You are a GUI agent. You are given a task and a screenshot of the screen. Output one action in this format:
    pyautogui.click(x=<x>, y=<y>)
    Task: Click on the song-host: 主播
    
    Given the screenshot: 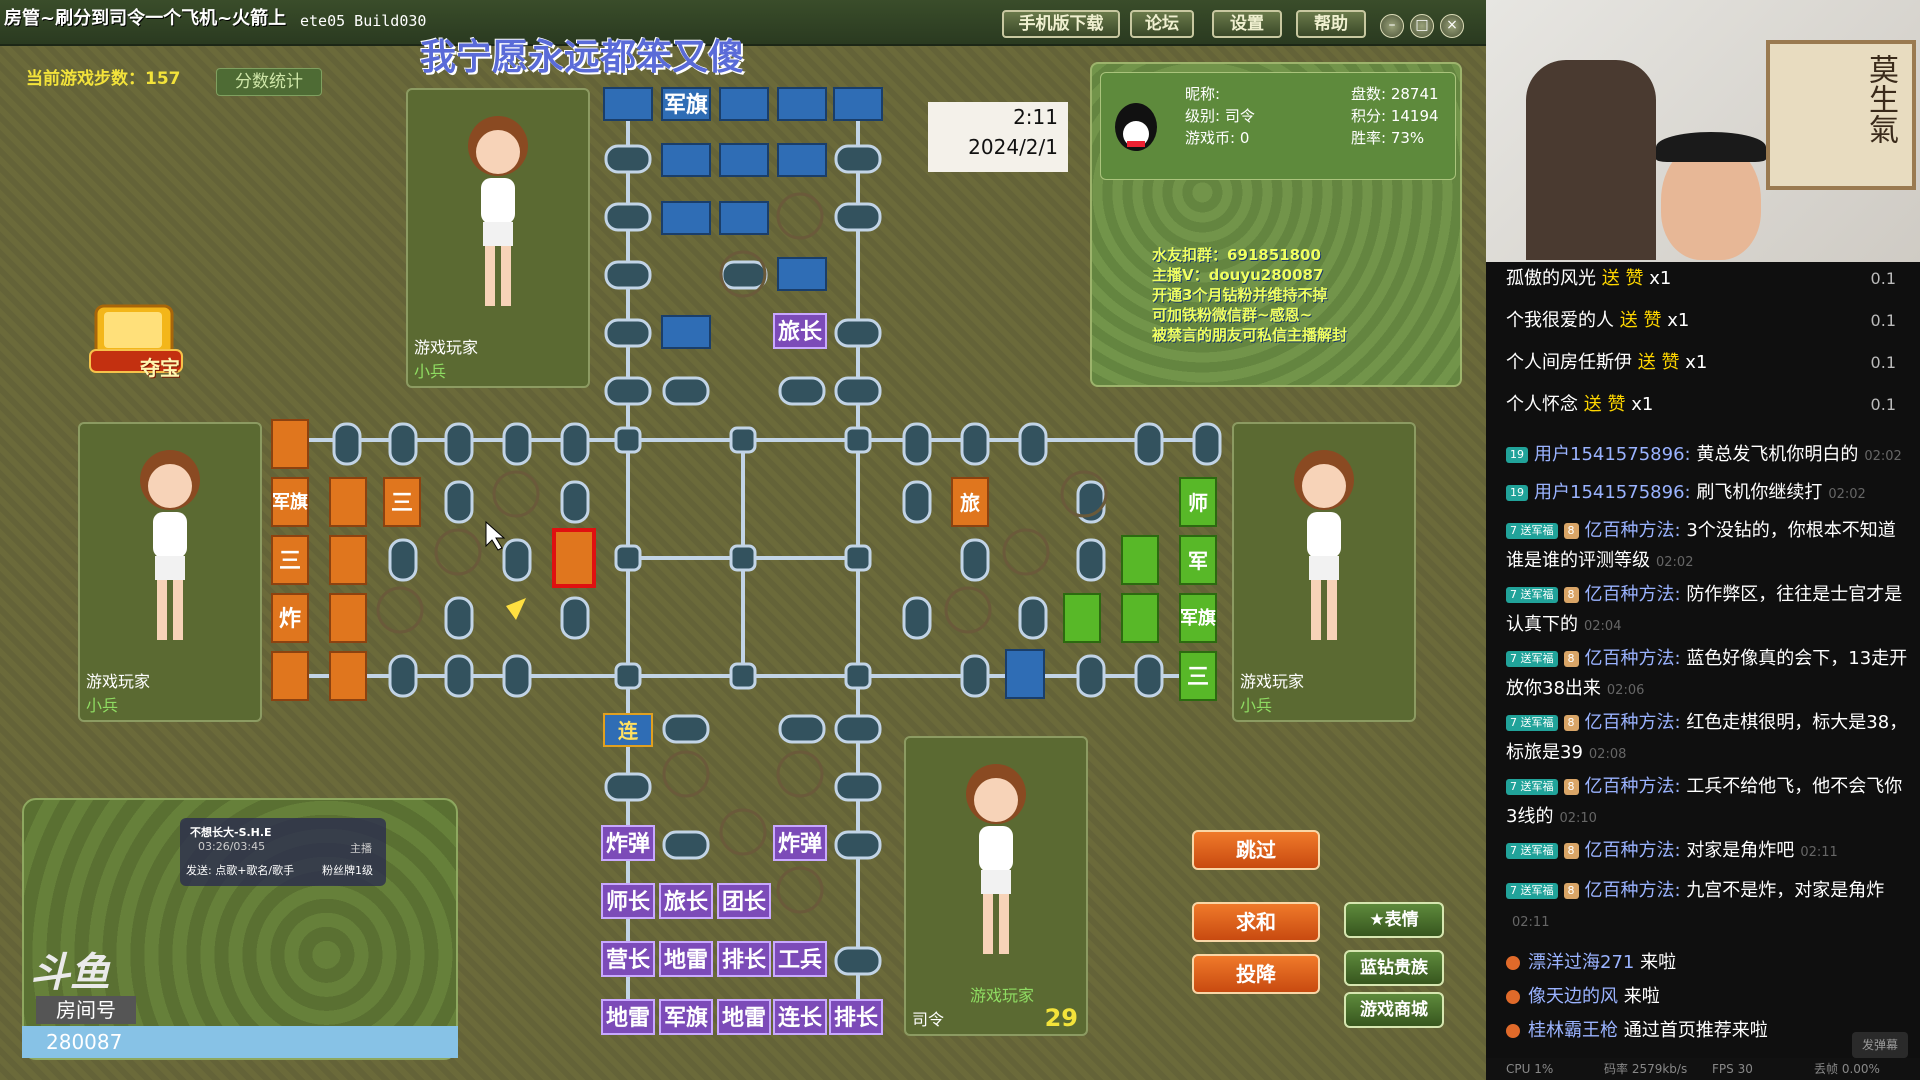 What is the action you would take?
    pyautogui.click(x=361, y=848)
    